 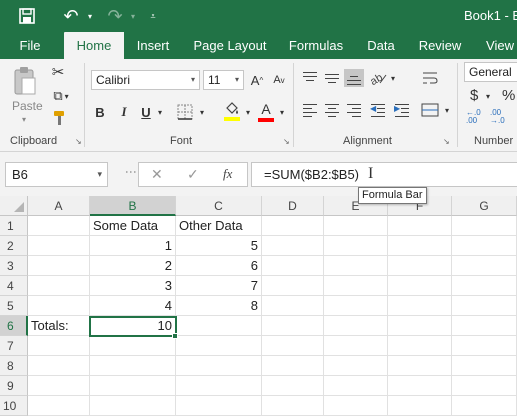 I want to click on cell-g3, so click(x=484, y=266).